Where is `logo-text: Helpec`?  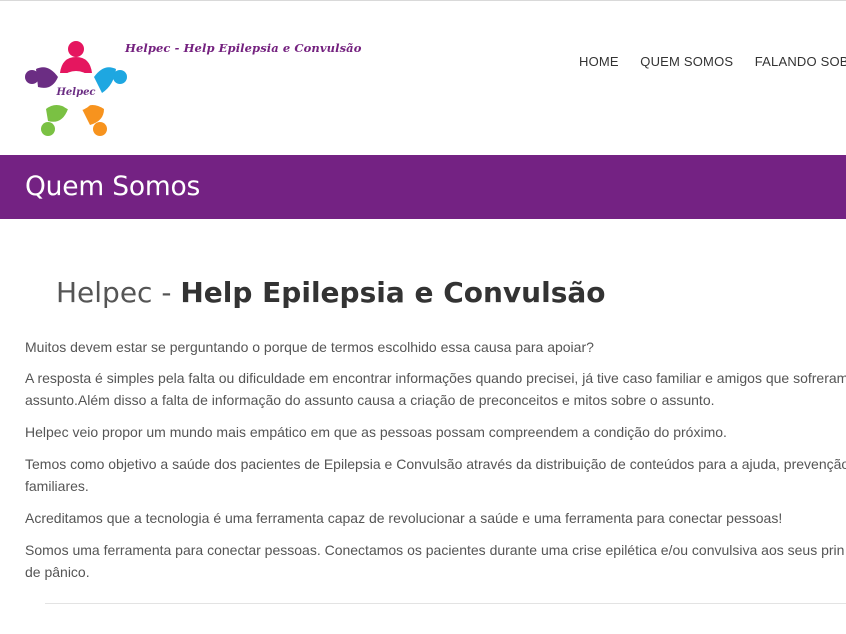
logo-text: Helpec is located at coordinates (75, 92).